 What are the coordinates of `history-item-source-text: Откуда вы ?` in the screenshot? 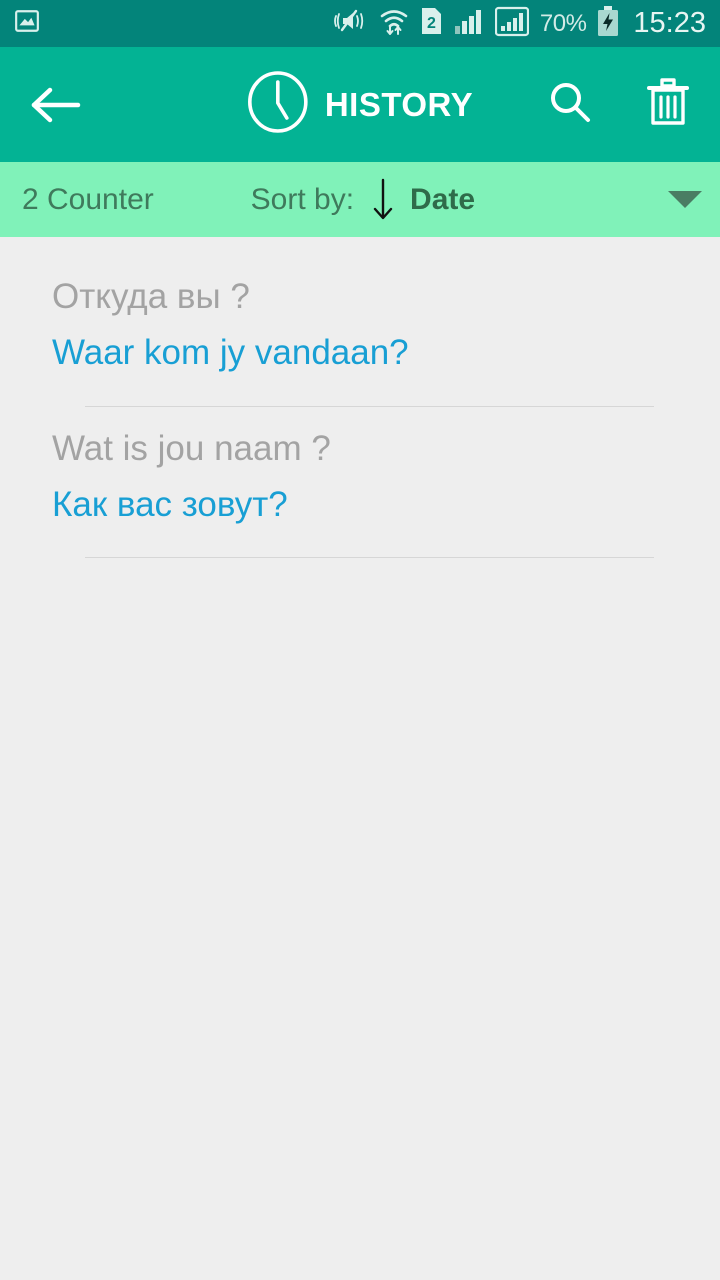 It's located at (151, 296).